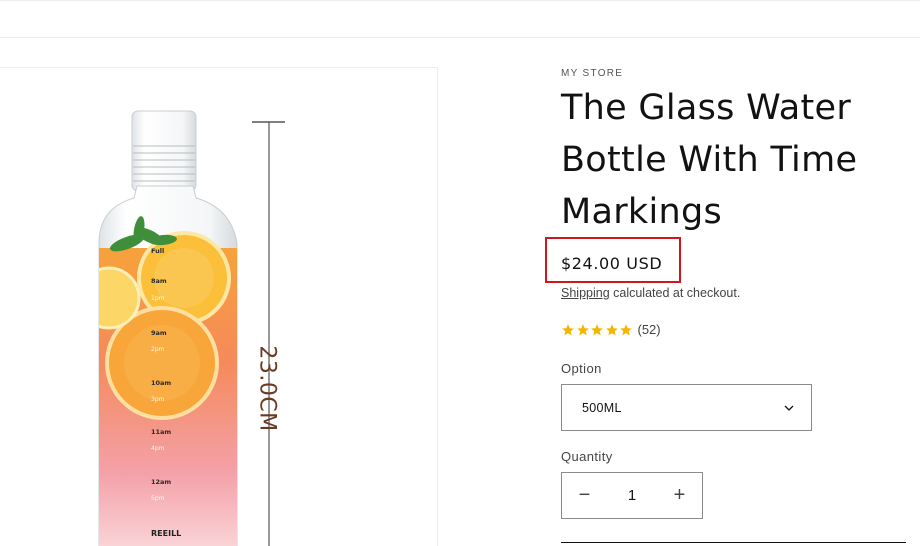  I want to click on quantity-increase-button: +, so click(679, 495).